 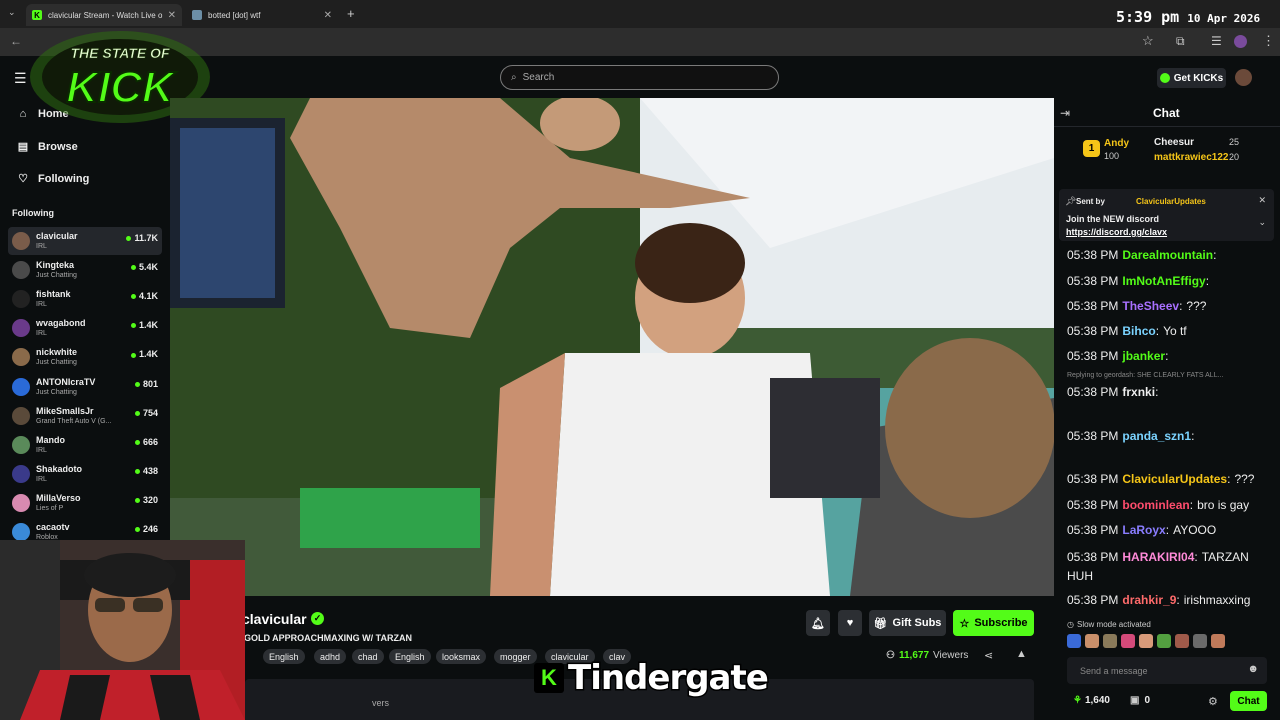 What do you see at coordinates (1213, 701) in the screenshot?
I see `chat-settings-icon: ⚙` at bounding box center [1213, 701].